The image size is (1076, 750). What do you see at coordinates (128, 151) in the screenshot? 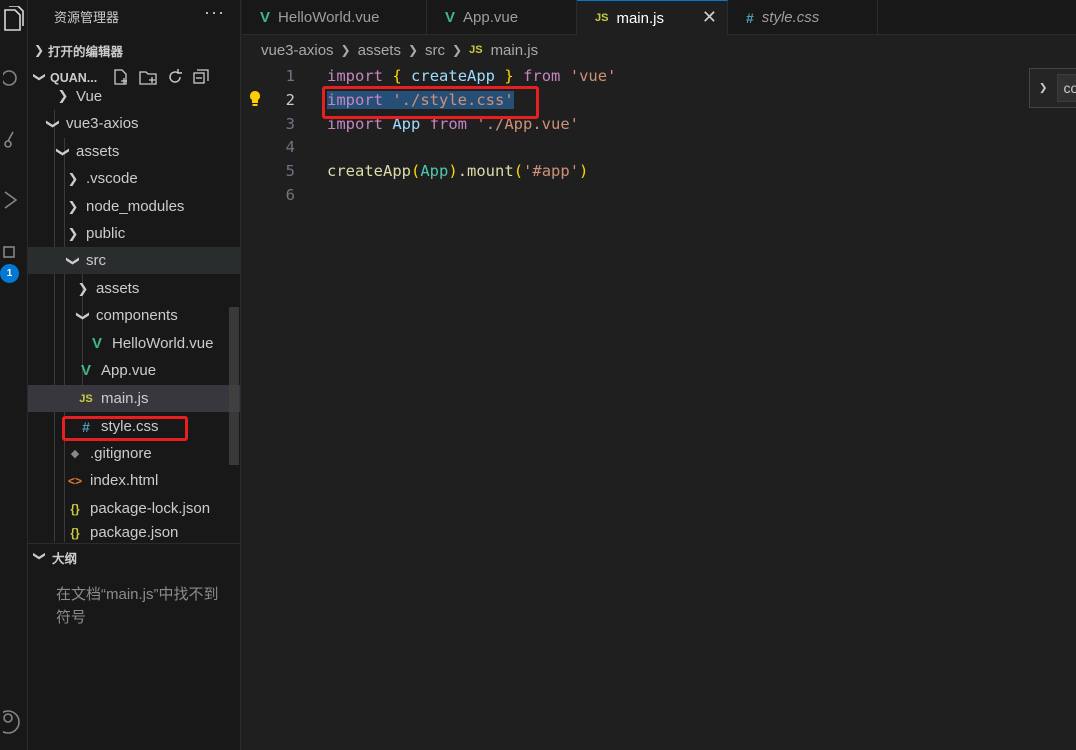
I see `tree-folder-assets: ❯ assets` at bounding box center [128, 151].